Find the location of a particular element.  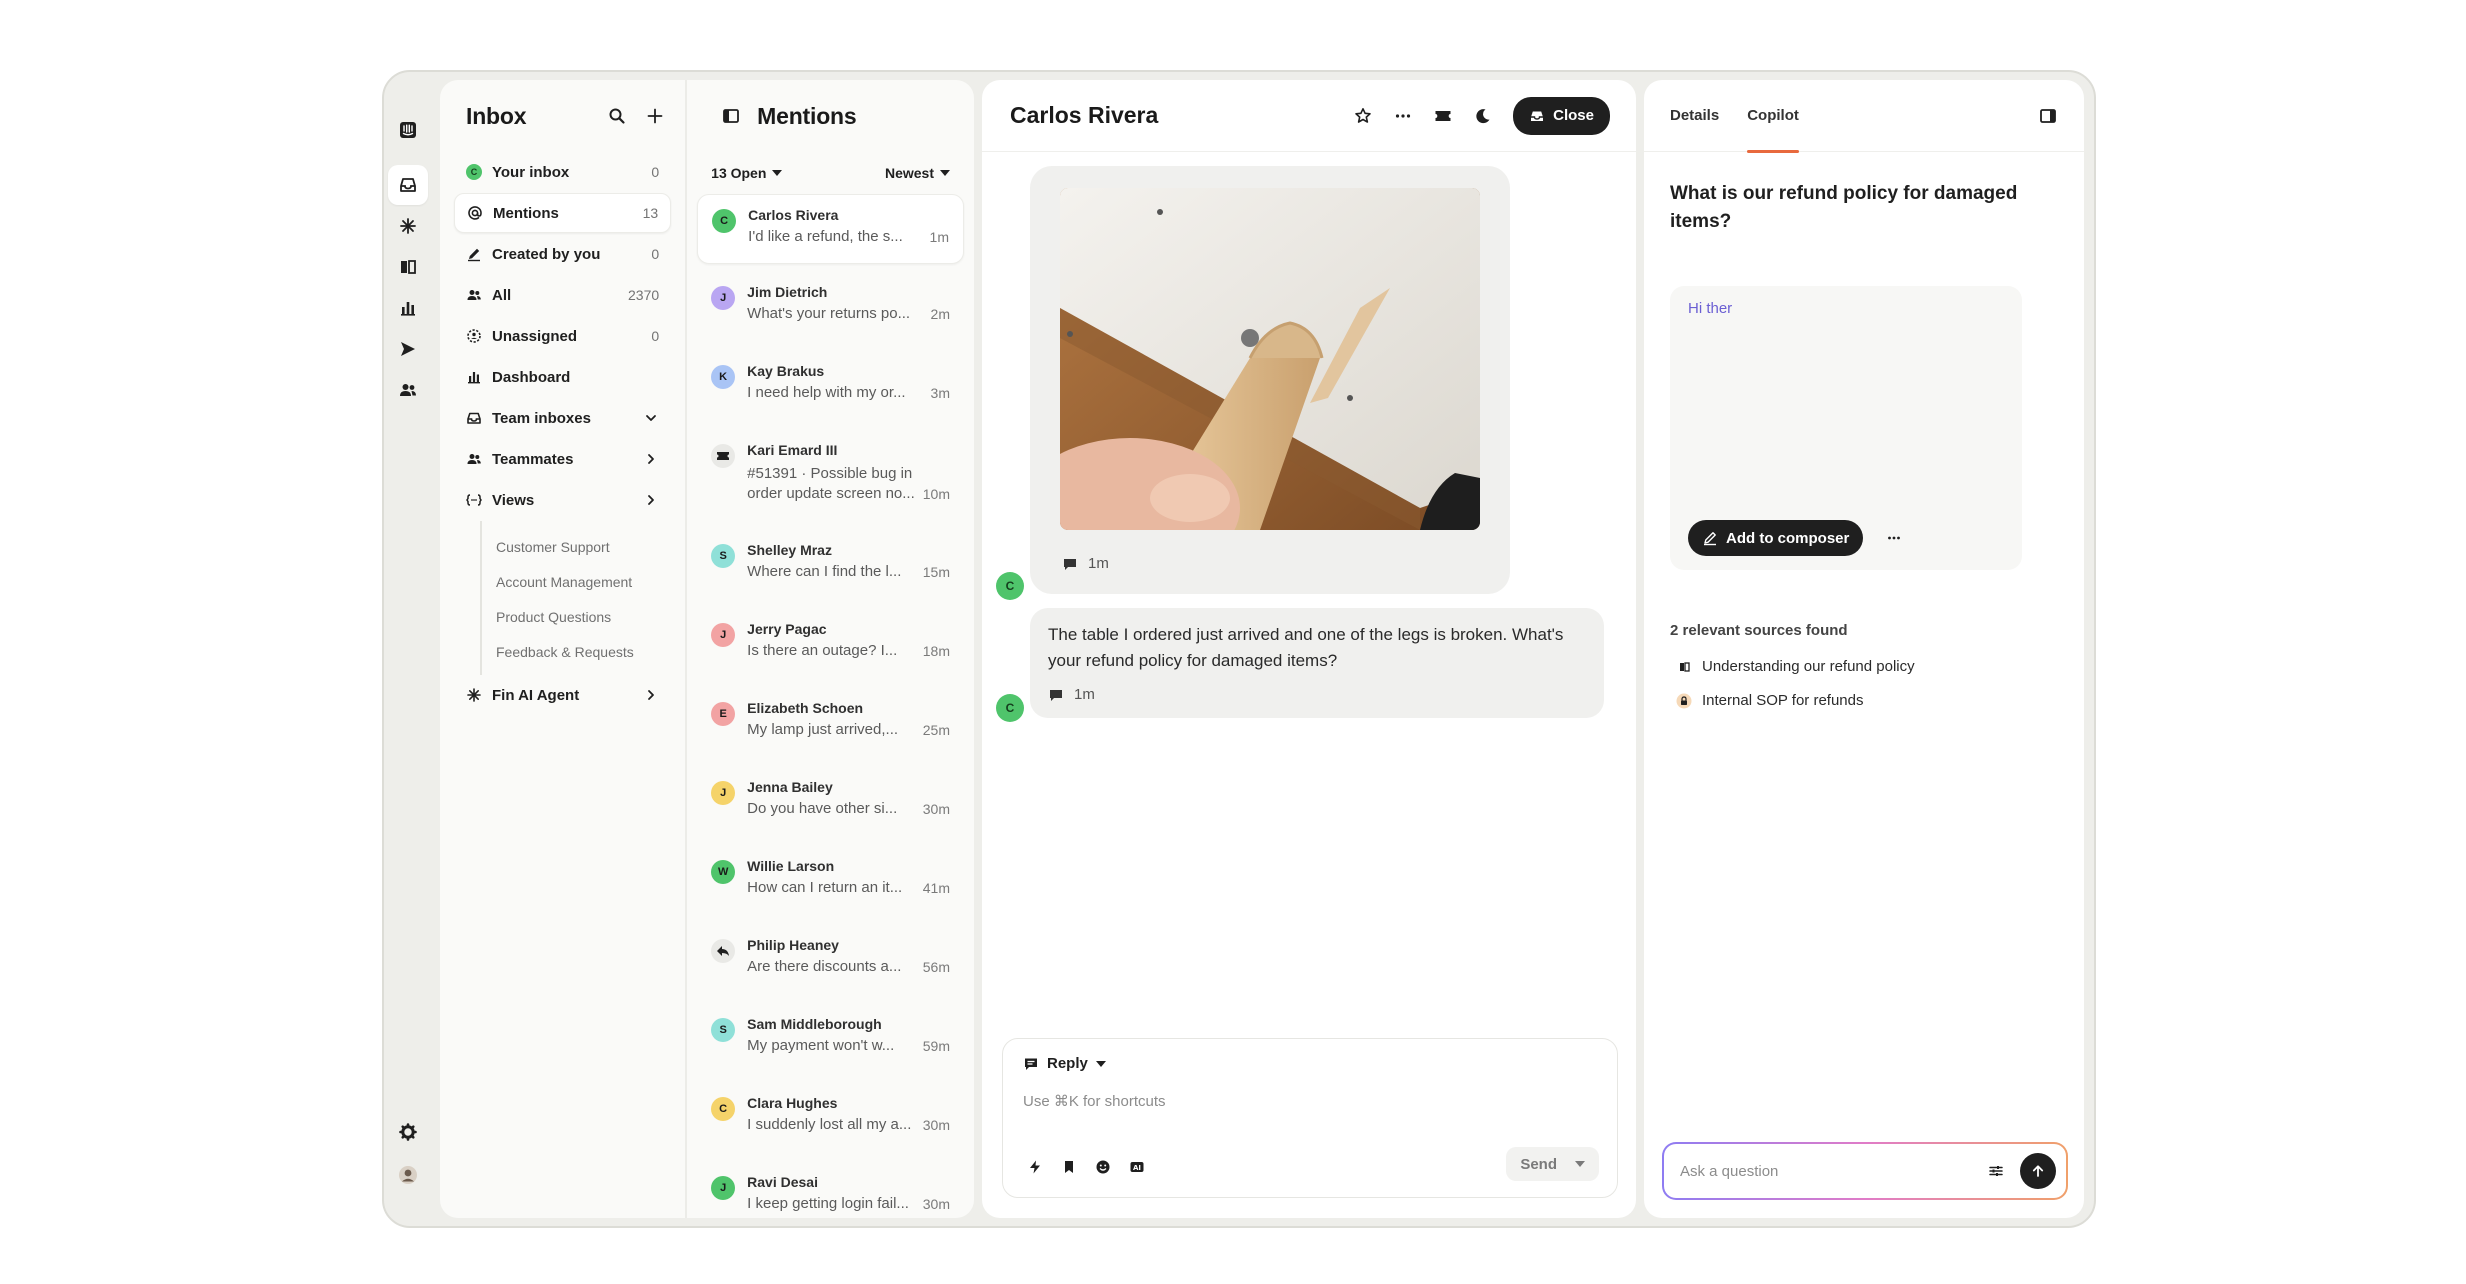

rail-reports is located at coordinates (408, 308).